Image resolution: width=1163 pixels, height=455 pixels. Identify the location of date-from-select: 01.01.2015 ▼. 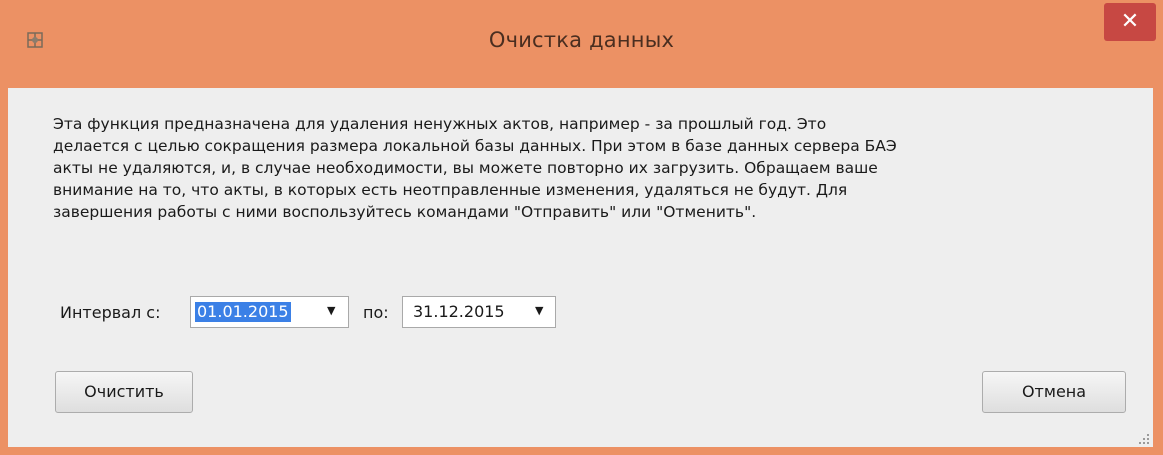
(269, 312).